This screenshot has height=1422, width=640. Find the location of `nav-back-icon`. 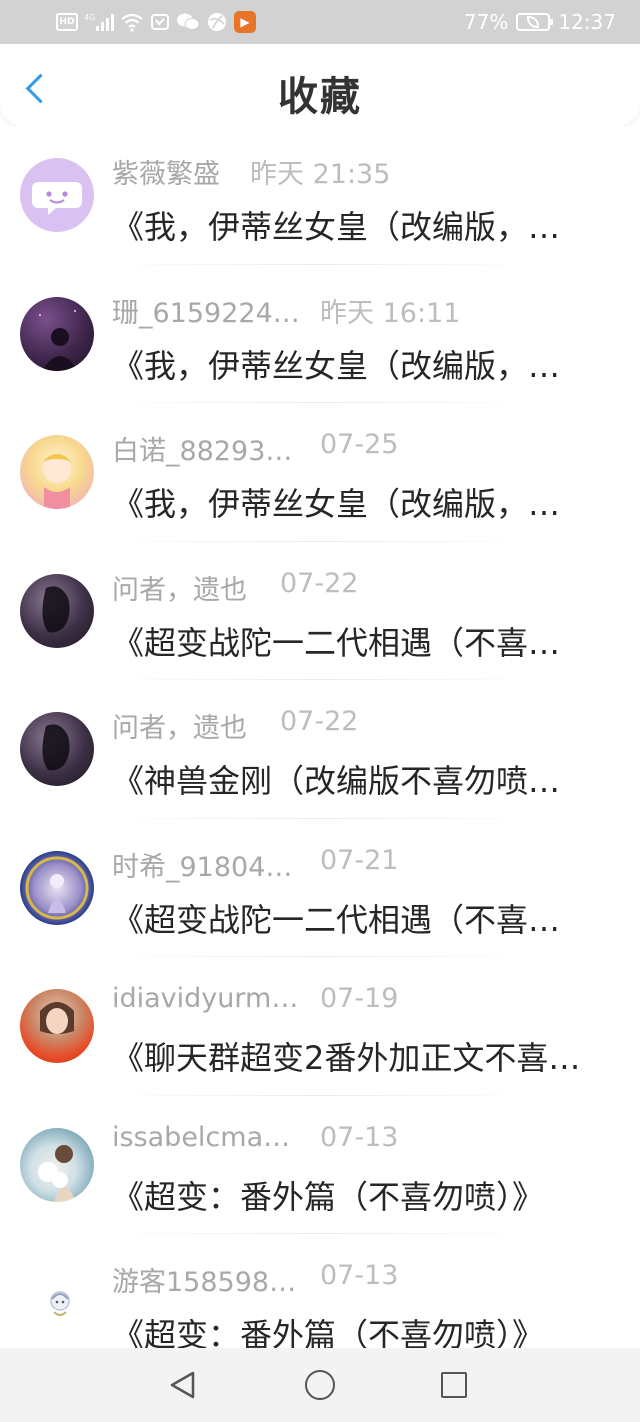

nav-back-icon is located at coordinates (183, 1385).